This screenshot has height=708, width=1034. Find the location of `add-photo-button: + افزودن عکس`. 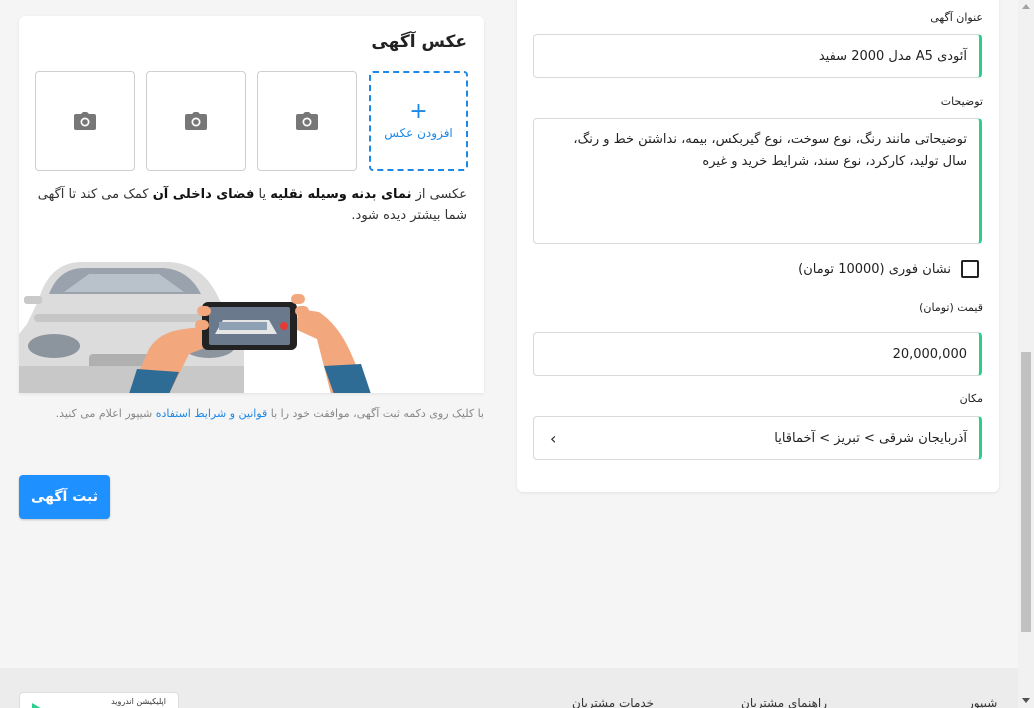

add-photo-button: + افزودن عکس is located at coordinates (418, 121).